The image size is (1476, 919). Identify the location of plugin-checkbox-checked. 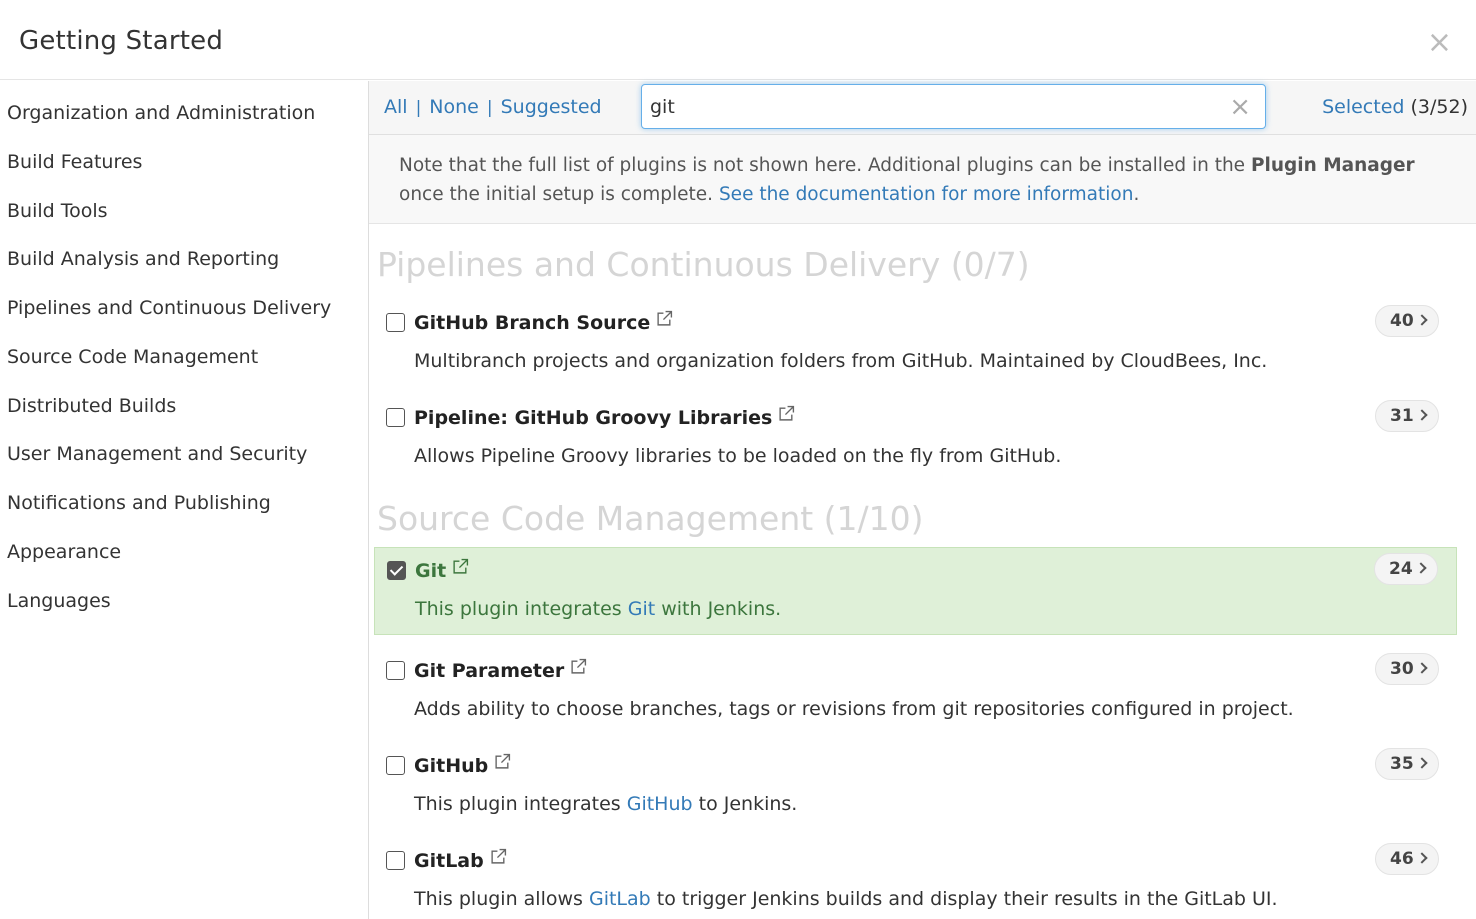
(396, 570).